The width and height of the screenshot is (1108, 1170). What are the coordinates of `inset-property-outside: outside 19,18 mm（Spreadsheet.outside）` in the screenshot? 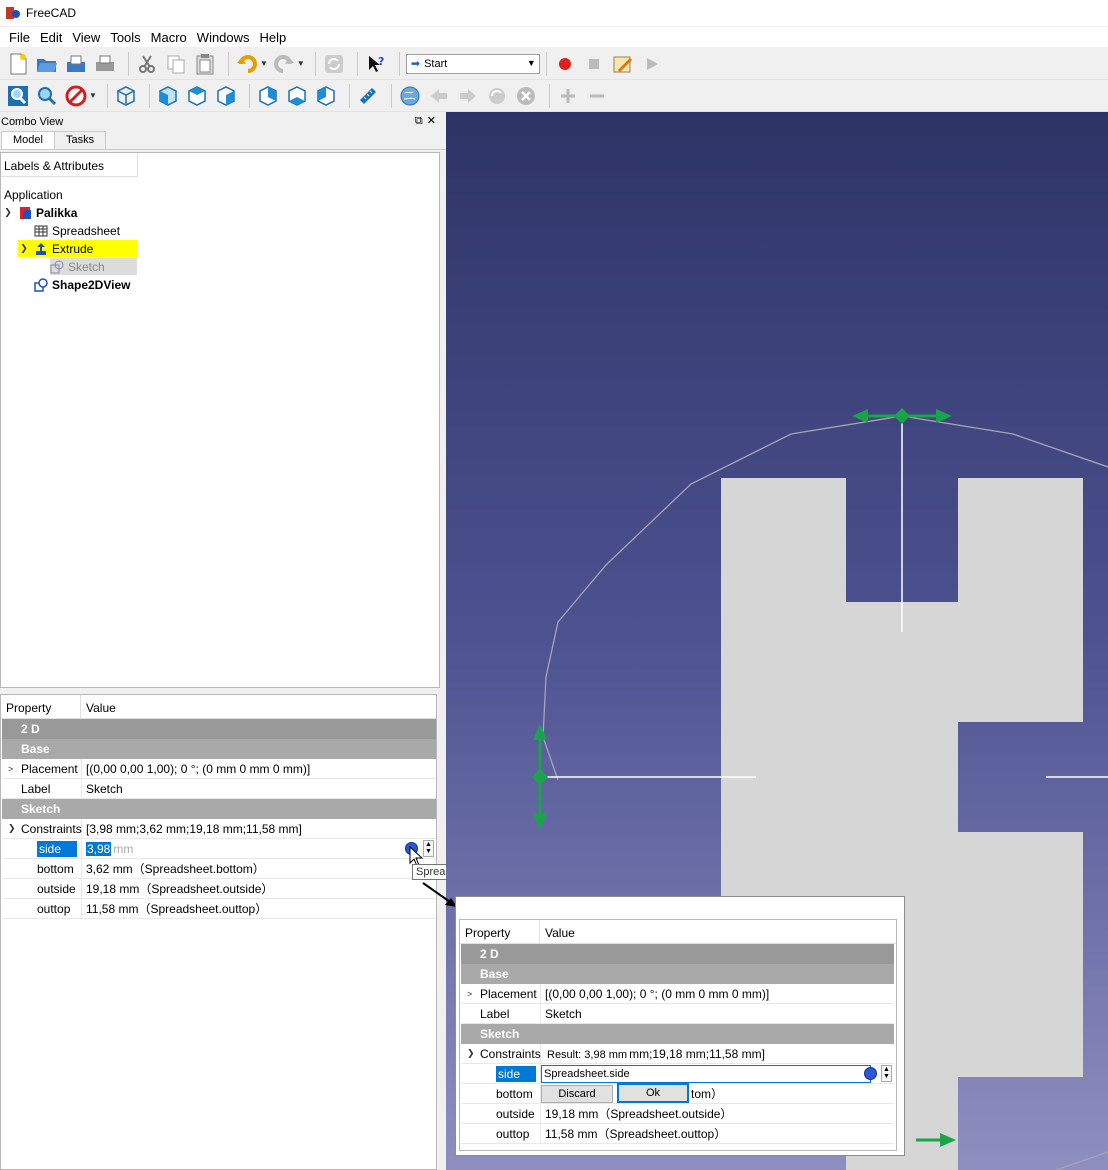 It's located at (677, 1114).